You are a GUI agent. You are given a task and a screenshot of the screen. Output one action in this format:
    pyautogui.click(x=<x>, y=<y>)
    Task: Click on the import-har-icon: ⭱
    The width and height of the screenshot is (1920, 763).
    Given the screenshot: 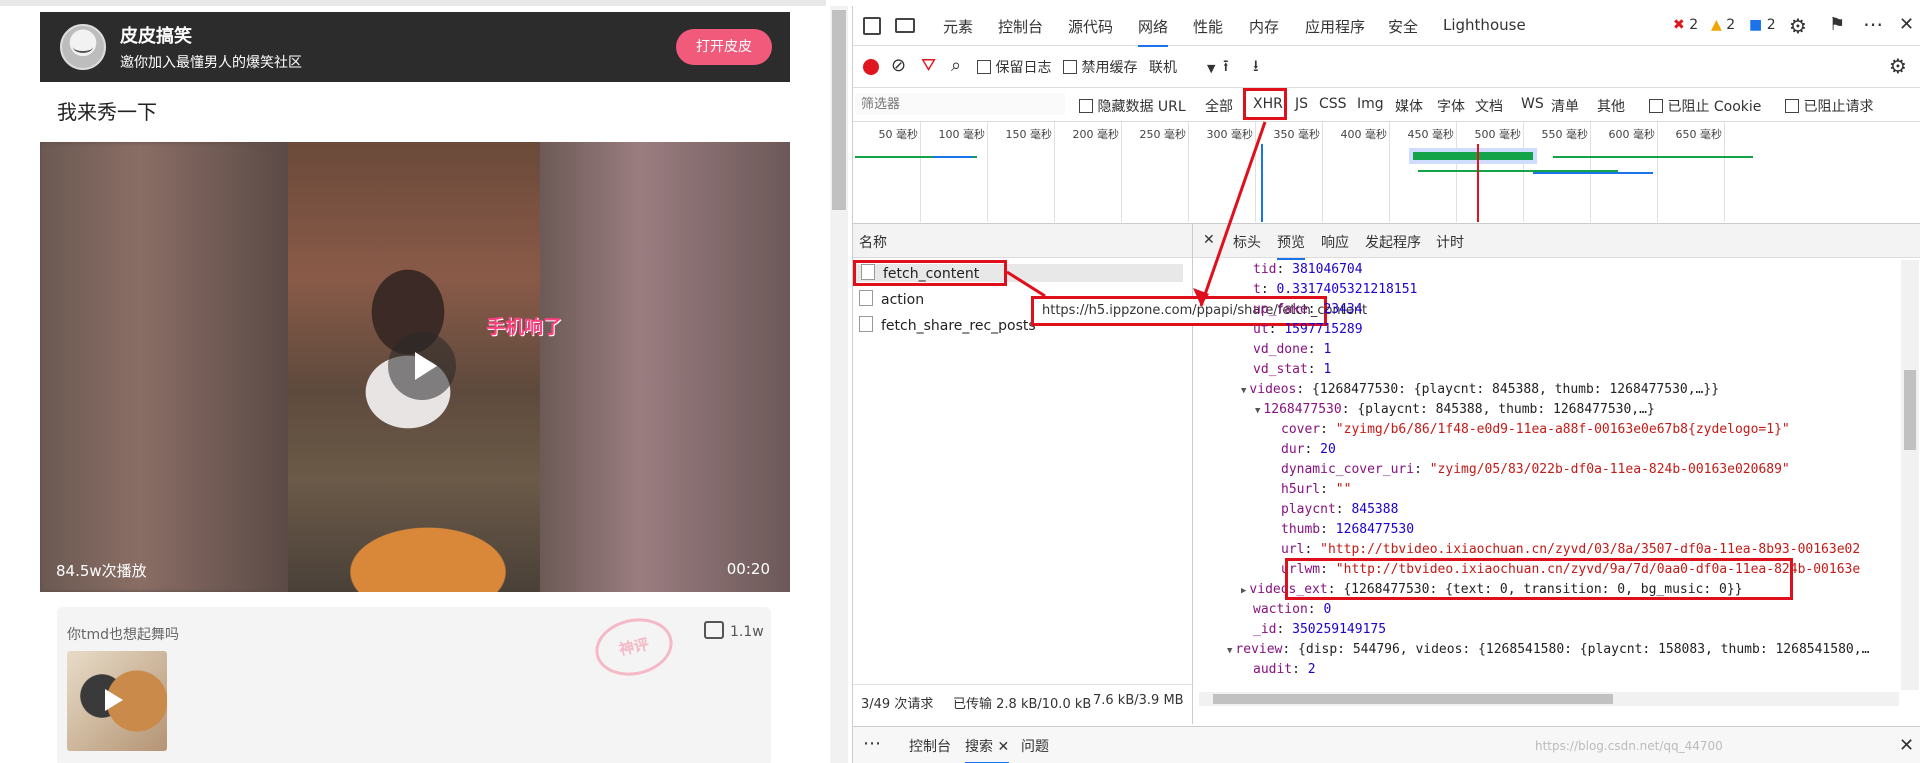 What is the action you would take?
    pyautogui.click(x=1226, y=68)
    